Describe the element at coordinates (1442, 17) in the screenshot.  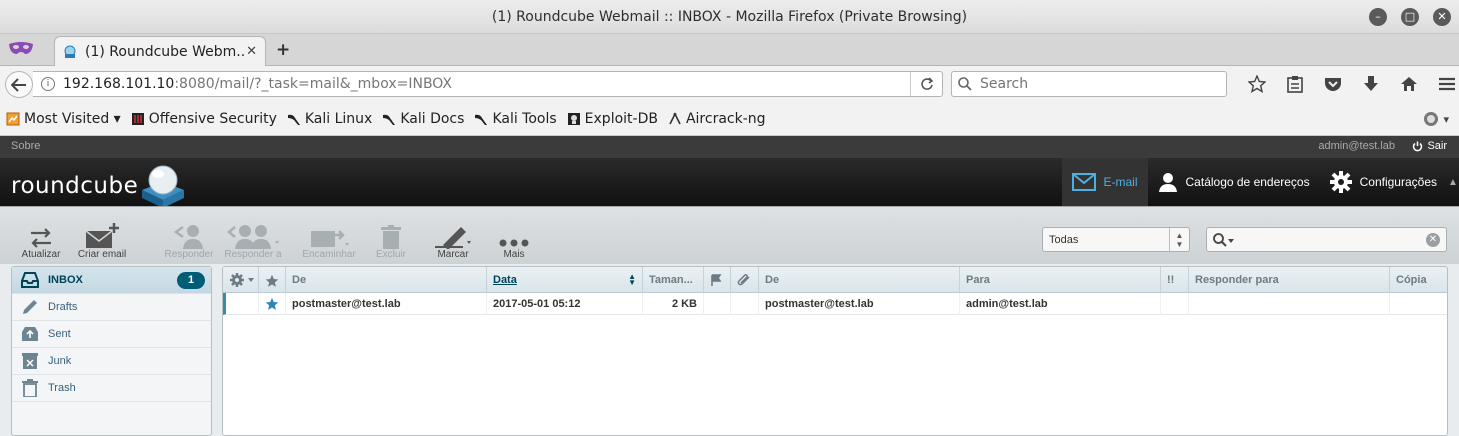
I see `close-window-button: ✕` at that location.